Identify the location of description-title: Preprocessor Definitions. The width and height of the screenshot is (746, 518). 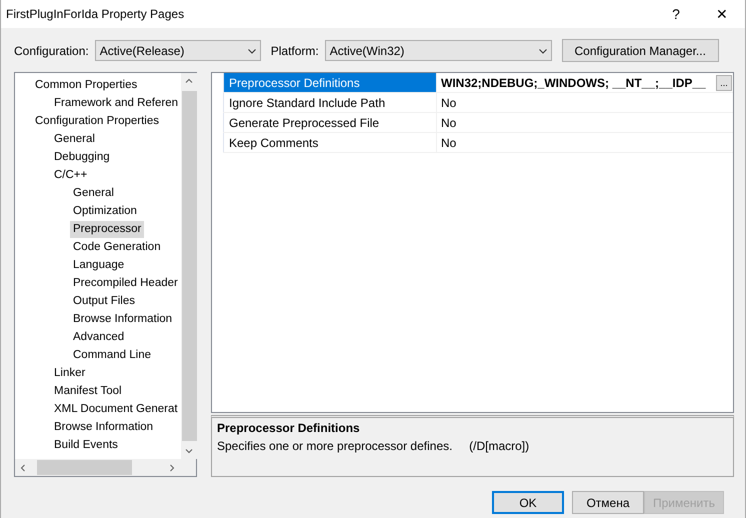
(289, 428).